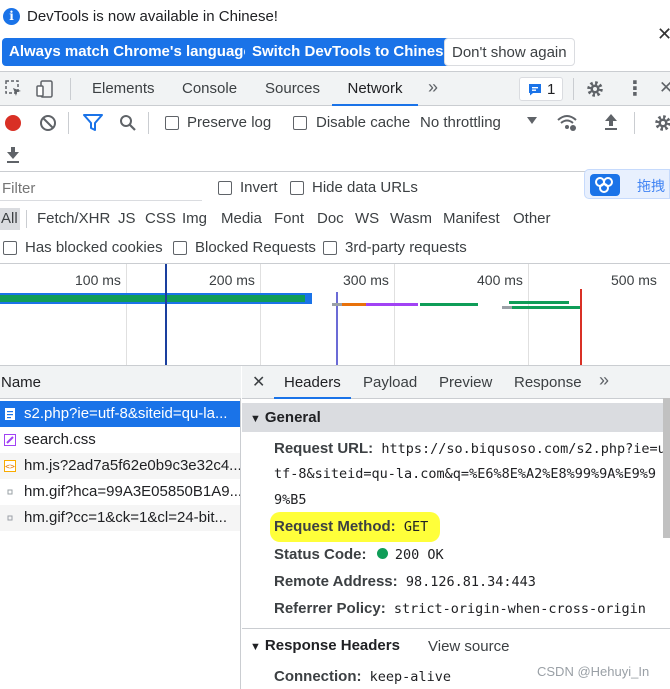  What do you see at coordinates (120, 382) in the screenshot?
I see `name-column-header: Name` at bounding box center [120, 382].